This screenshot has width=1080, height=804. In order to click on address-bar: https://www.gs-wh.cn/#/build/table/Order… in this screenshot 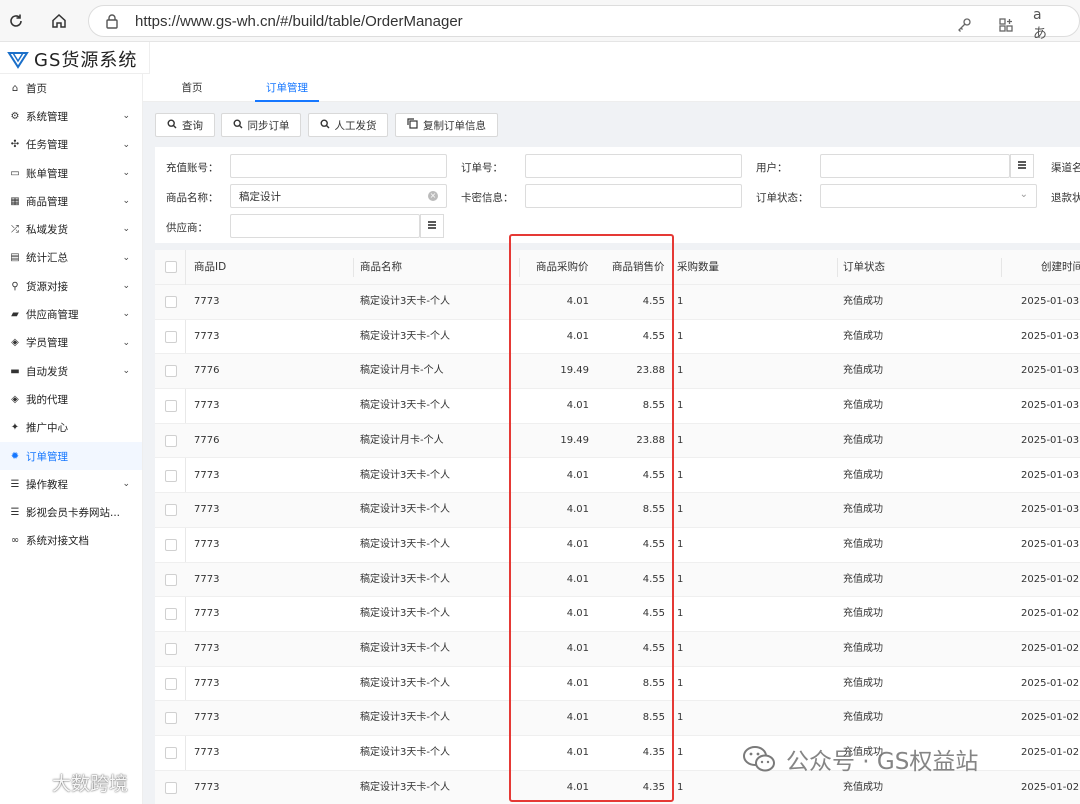, I will do `click(584, 23)`.